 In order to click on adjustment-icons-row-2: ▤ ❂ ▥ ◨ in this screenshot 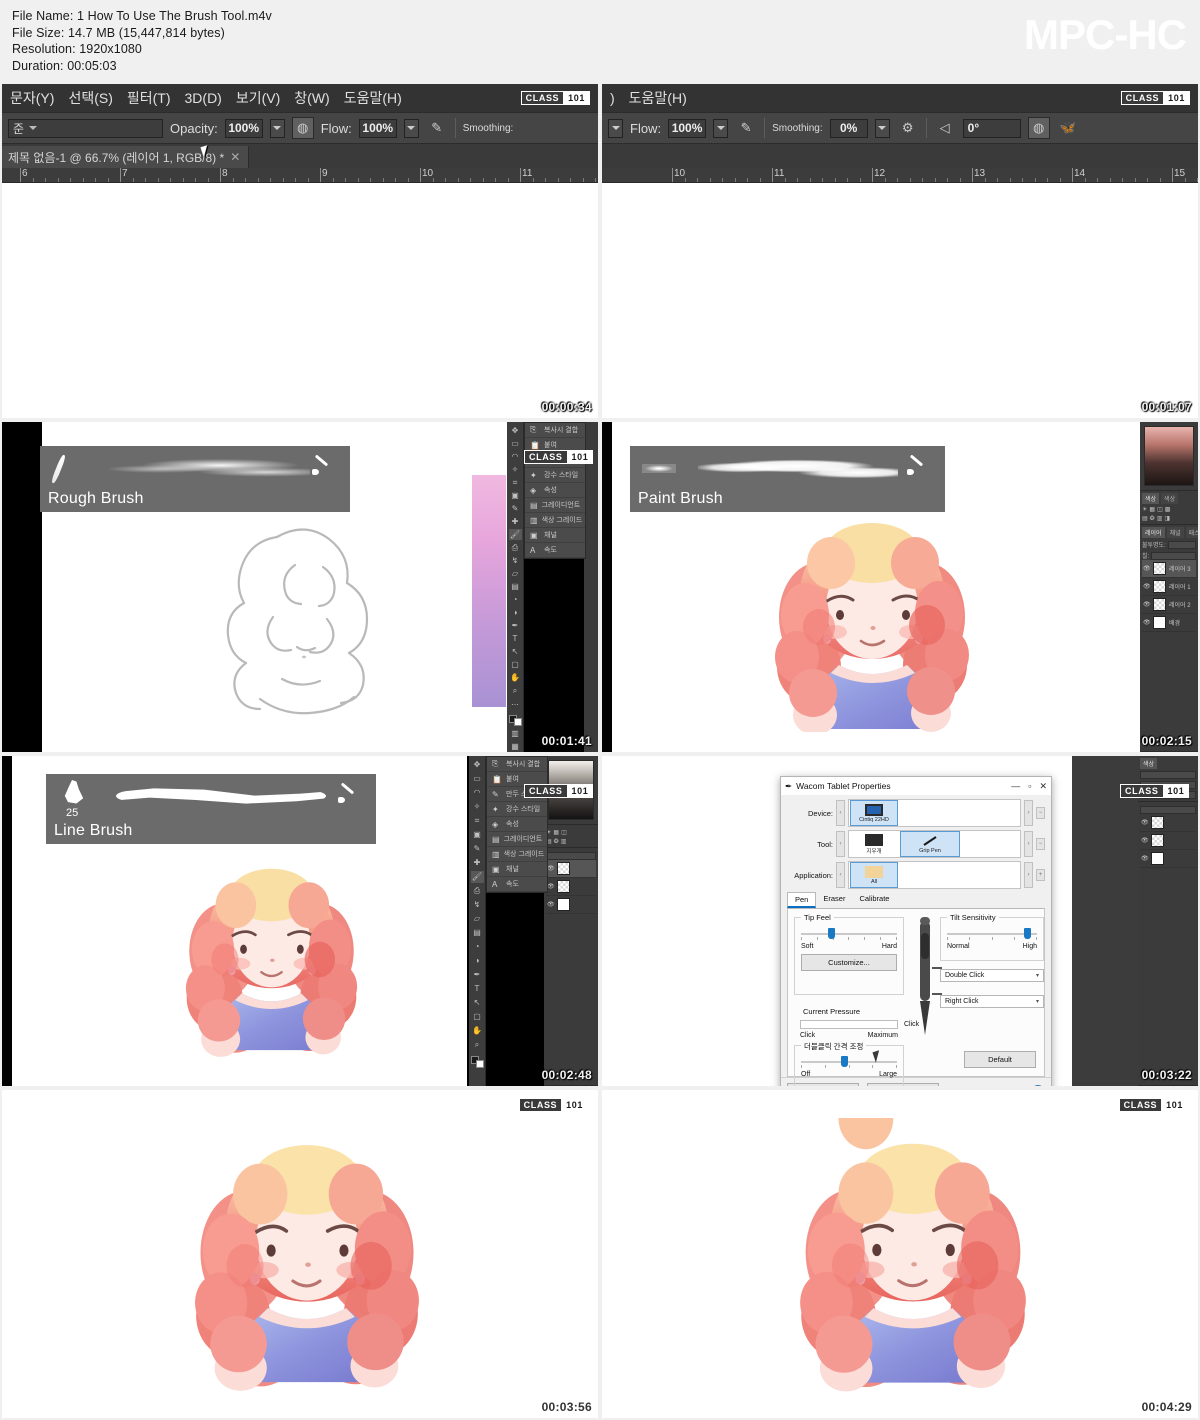, I will do `click(1169, 518)`.